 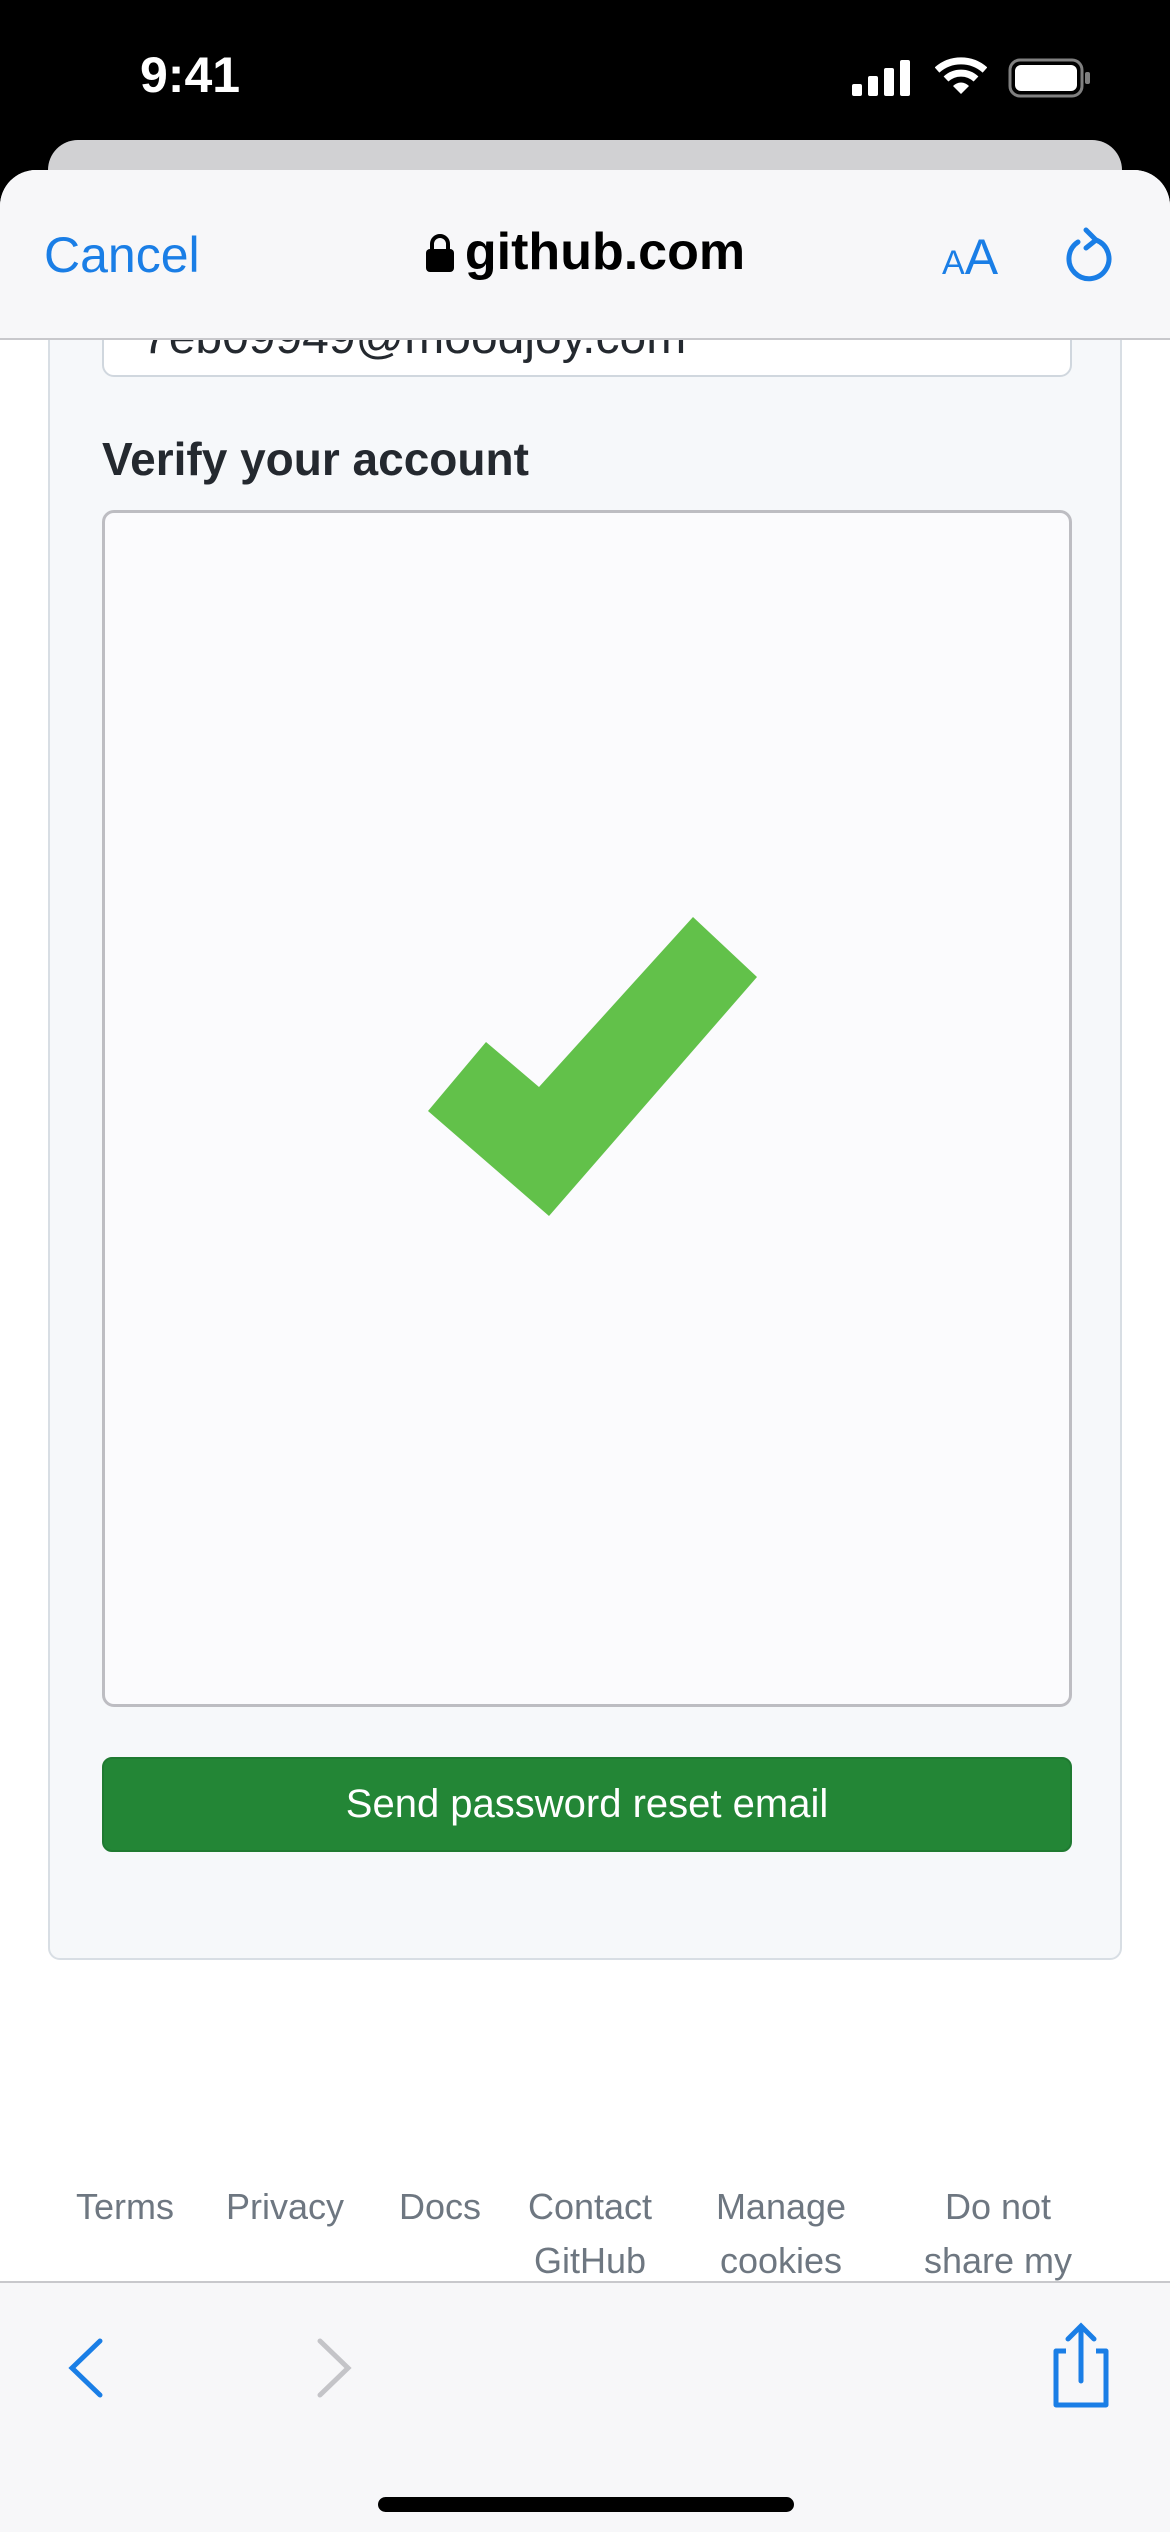 What do you see at coordinates (335, 2368) in the screenshot?
I see `forward-icon` at bounding box center [335, 2368].